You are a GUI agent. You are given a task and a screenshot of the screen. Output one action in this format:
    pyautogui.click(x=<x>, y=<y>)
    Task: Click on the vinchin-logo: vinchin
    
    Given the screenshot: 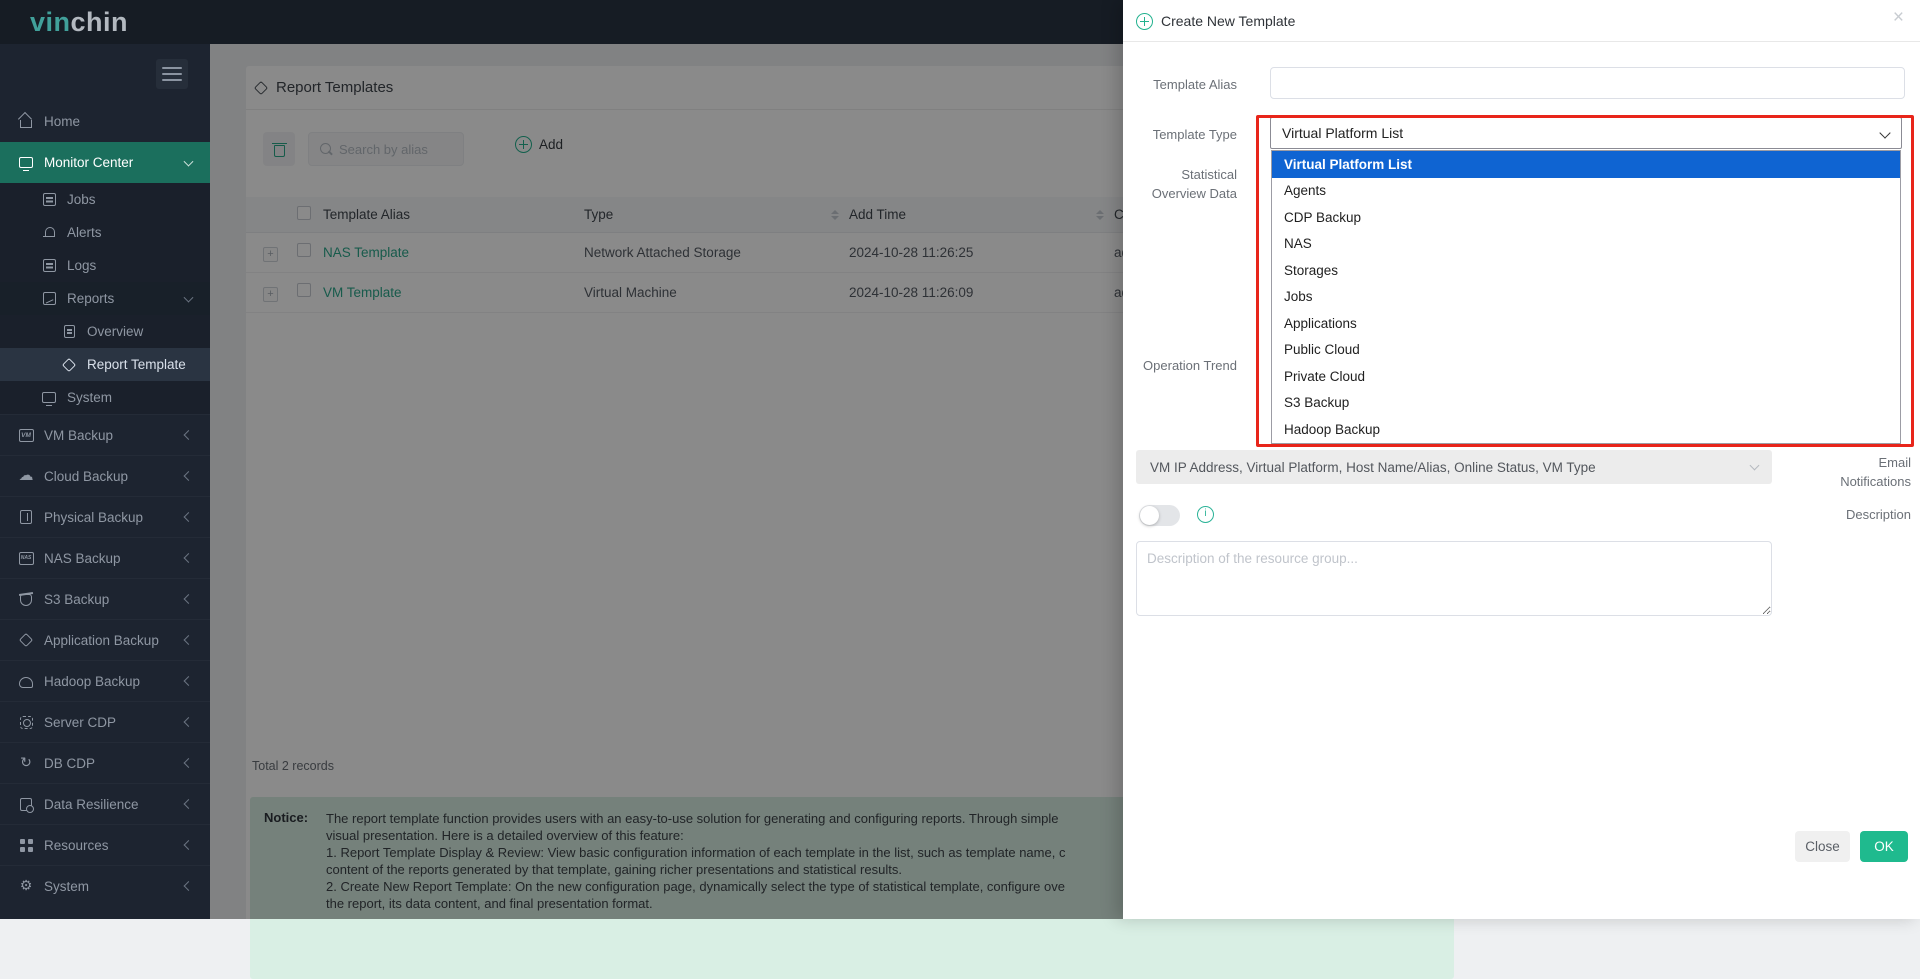 What is the action you would take?
    pyautogui.click(x=79, y=22)
    